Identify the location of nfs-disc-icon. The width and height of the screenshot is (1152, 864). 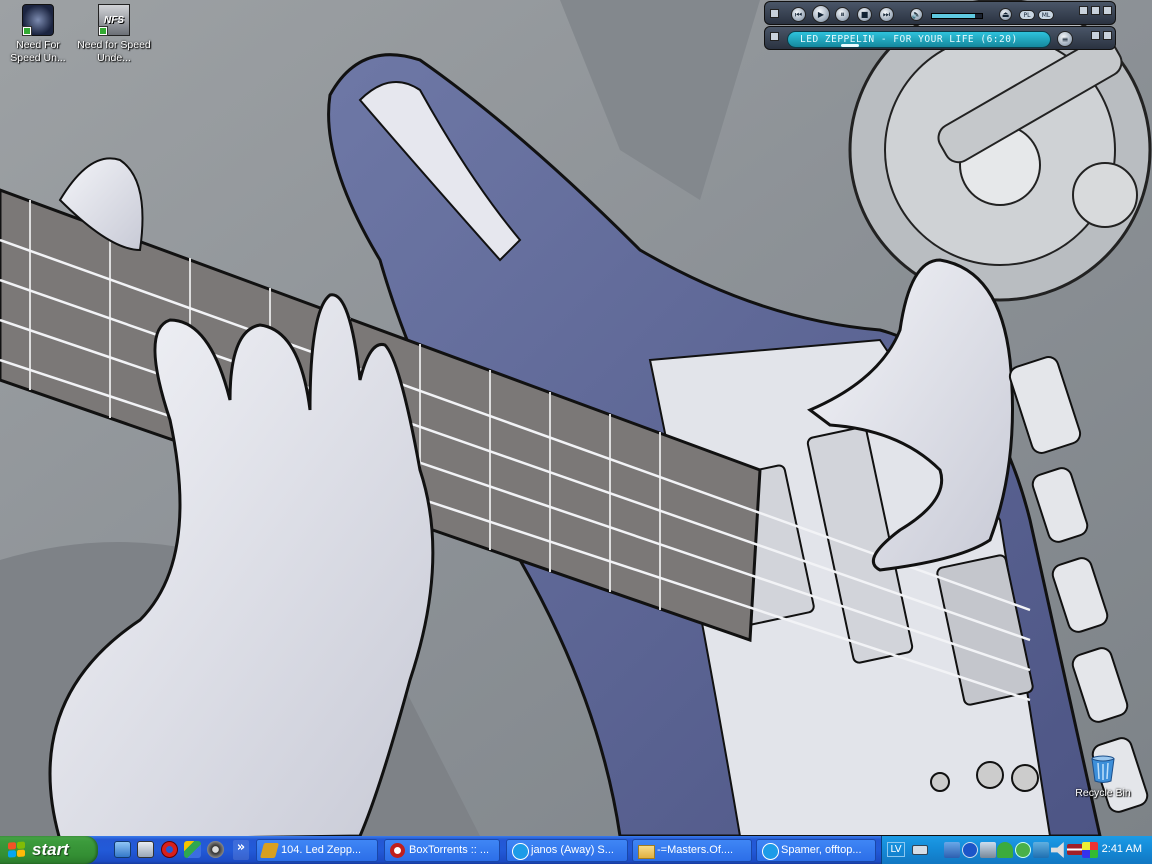
(38, 20).